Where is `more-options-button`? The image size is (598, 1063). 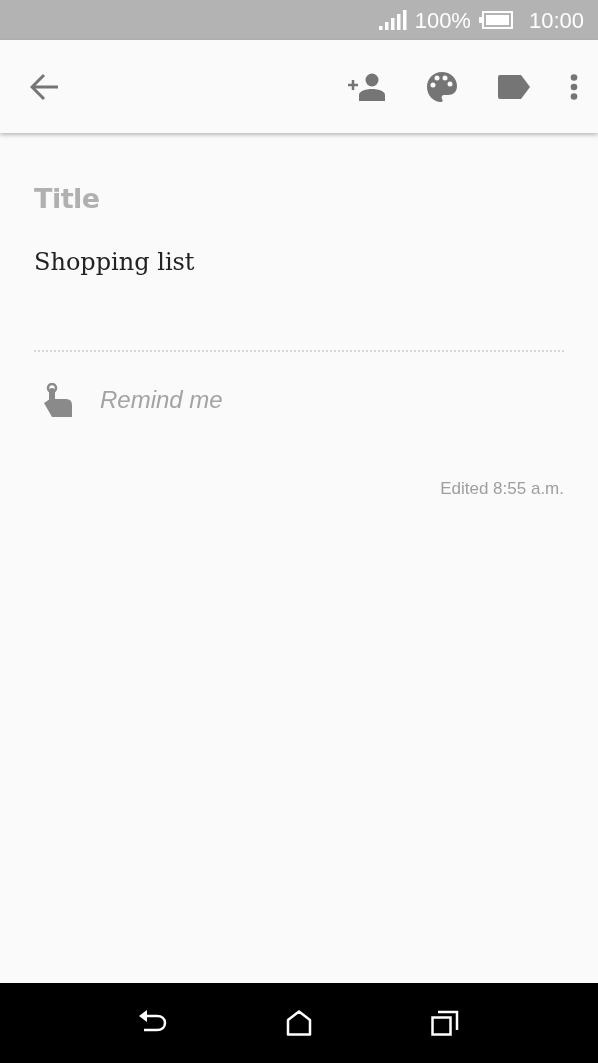
more-options-button is located at coordinates (574, 86).